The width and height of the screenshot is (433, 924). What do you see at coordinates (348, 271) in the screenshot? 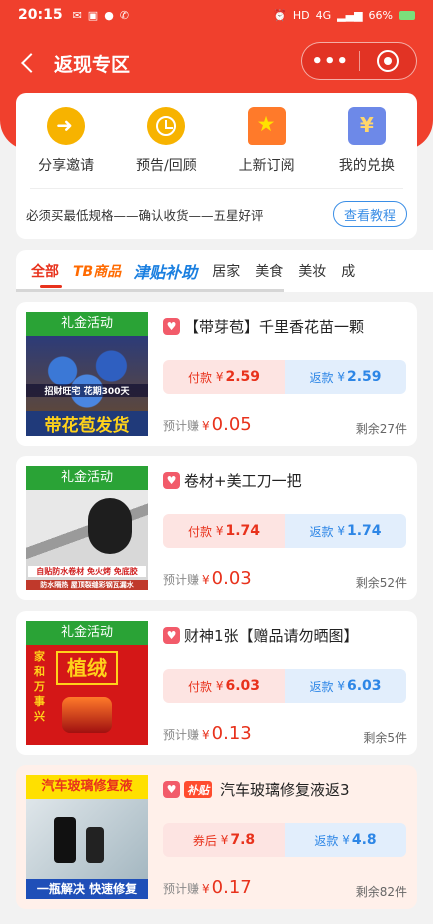
I see `tab-more: 成` at bounding box center [348, 271].